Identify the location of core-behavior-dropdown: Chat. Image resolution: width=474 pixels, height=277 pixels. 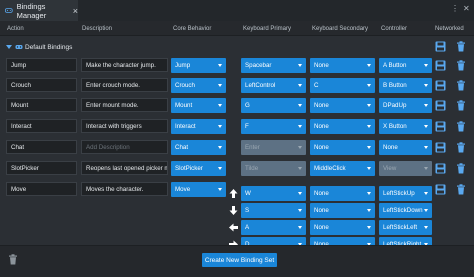
(198, 147).